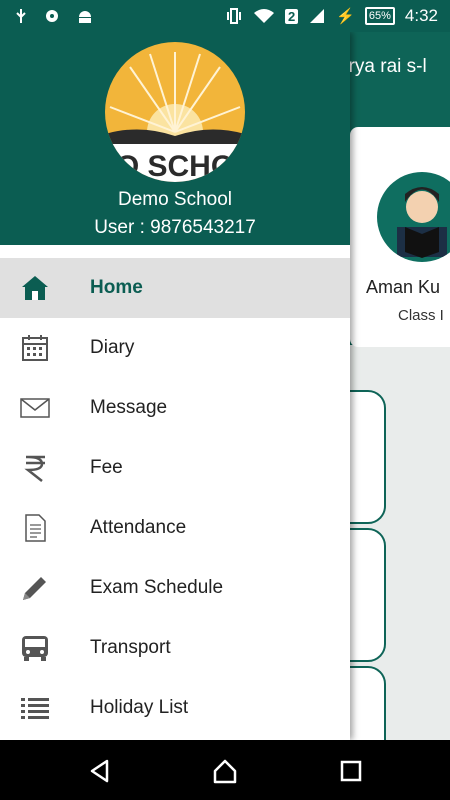 The image size is (450, 800). Describe the element at coordinates (263, 16) in the screenshot. I see `wifi-icon` at that location.